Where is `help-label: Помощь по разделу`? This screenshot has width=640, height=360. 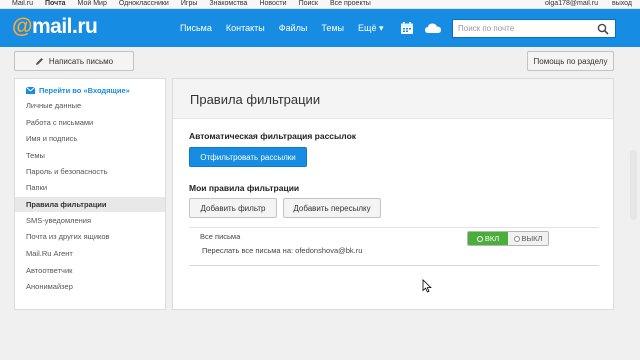 help-label: Помощь по разделу is located at coordinates (570, 61).